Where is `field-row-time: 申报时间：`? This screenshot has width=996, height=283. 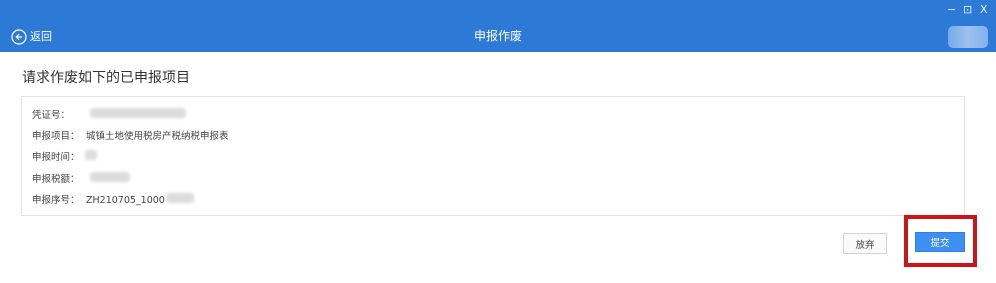
field-row-time: 申报时间： is located at coordinates (64, 156).